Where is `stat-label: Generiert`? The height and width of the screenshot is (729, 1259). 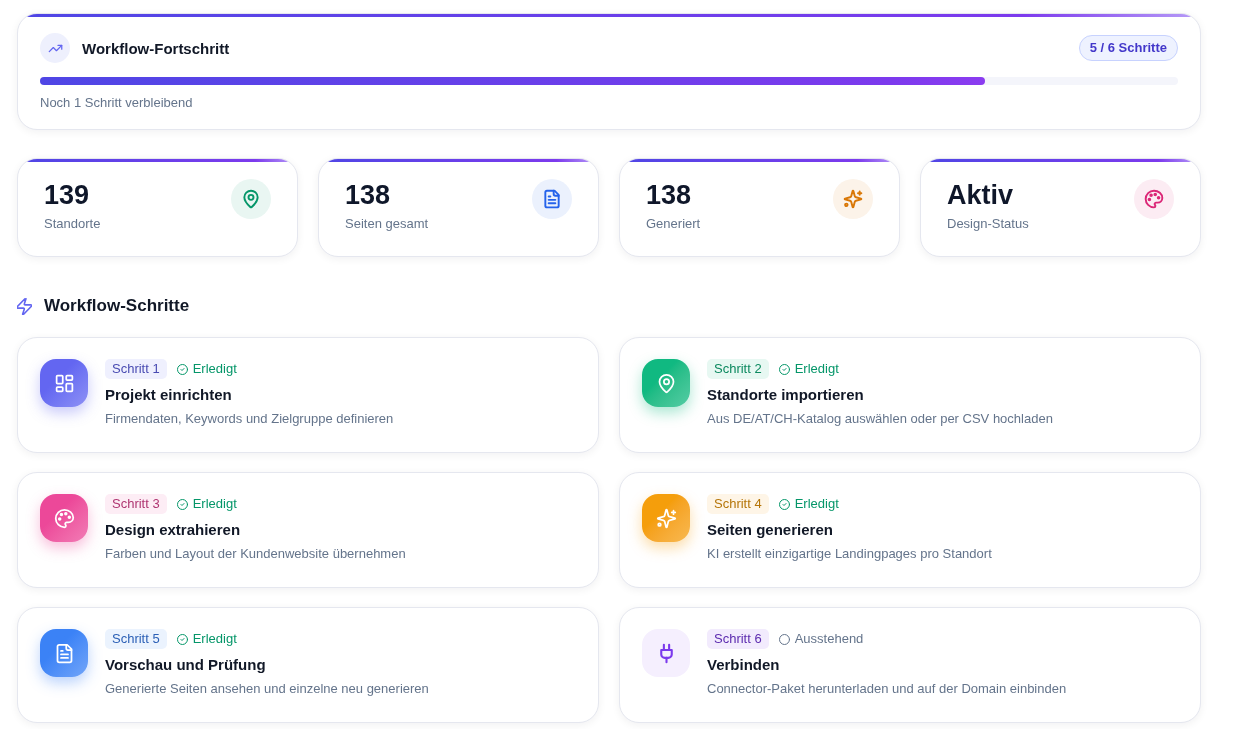 stat-label: Generiert is located at coordinates (673, 224).